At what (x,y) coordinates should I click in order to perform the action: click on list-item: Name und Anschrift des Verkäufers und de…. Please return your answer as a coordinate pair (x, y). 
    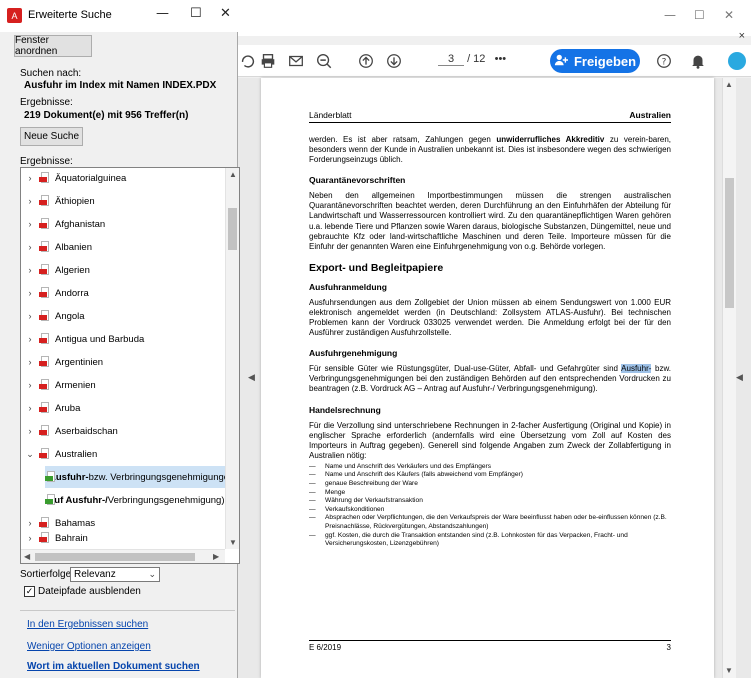
    Looking at the image, I should click on (490, 467).